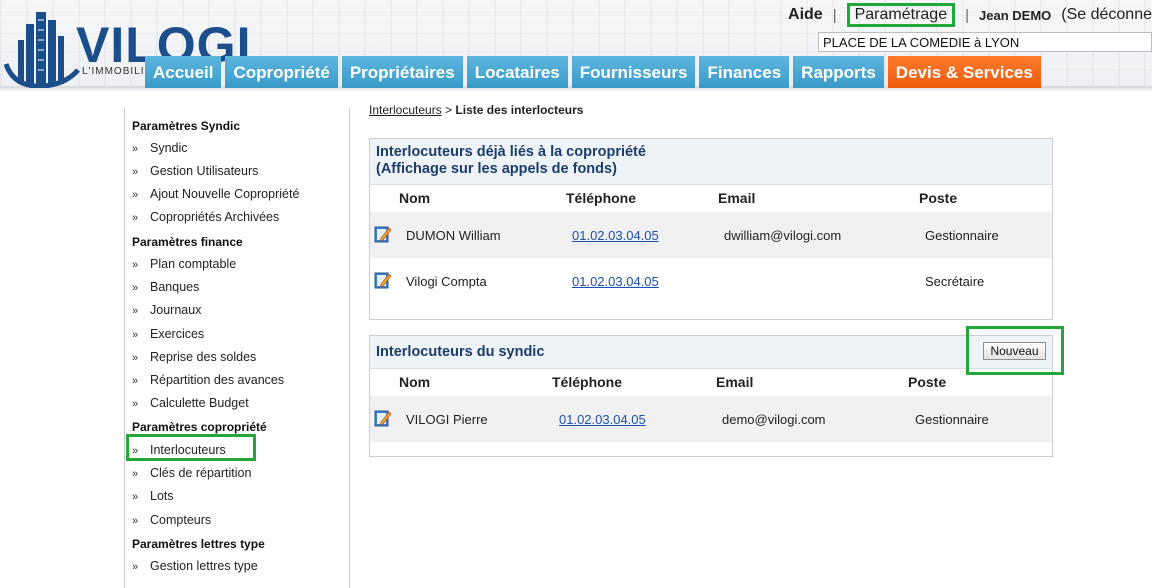  What do you see at coordinates (42, 50) in the screenshot?
I see `building-logo-icon` at bounding box center [42, 50].